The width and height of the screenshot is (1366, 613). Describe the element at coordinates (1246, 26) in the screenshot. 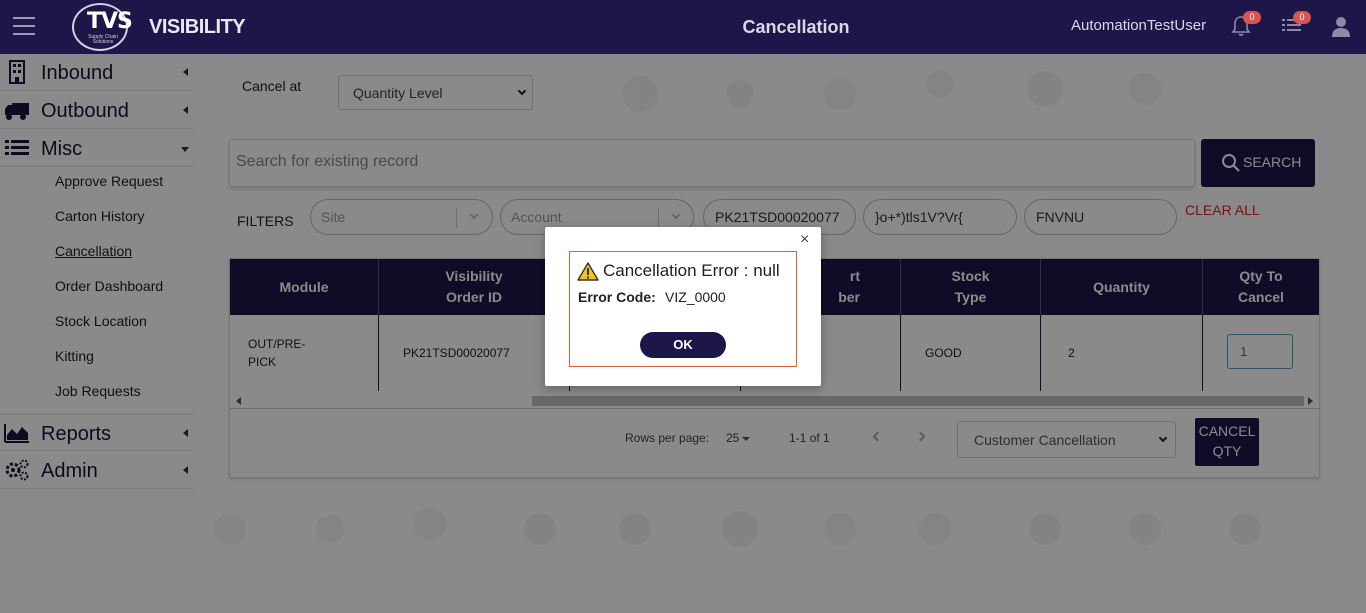

I see `notifications-button: 0` at that location.